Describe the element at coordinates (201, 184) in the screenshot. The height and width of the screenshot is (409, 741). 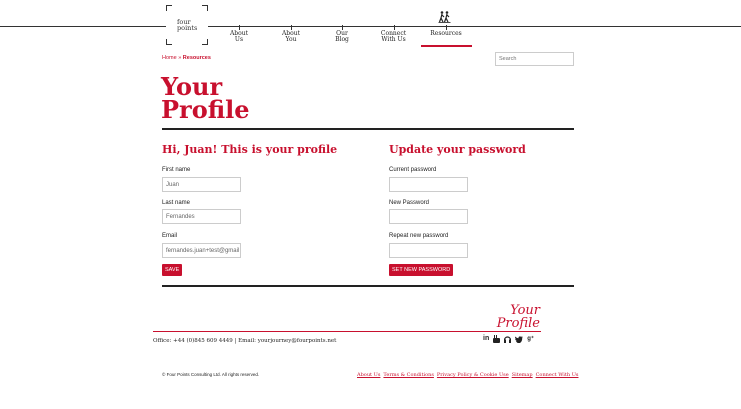
I see `first-name-field: Juan` at that location.